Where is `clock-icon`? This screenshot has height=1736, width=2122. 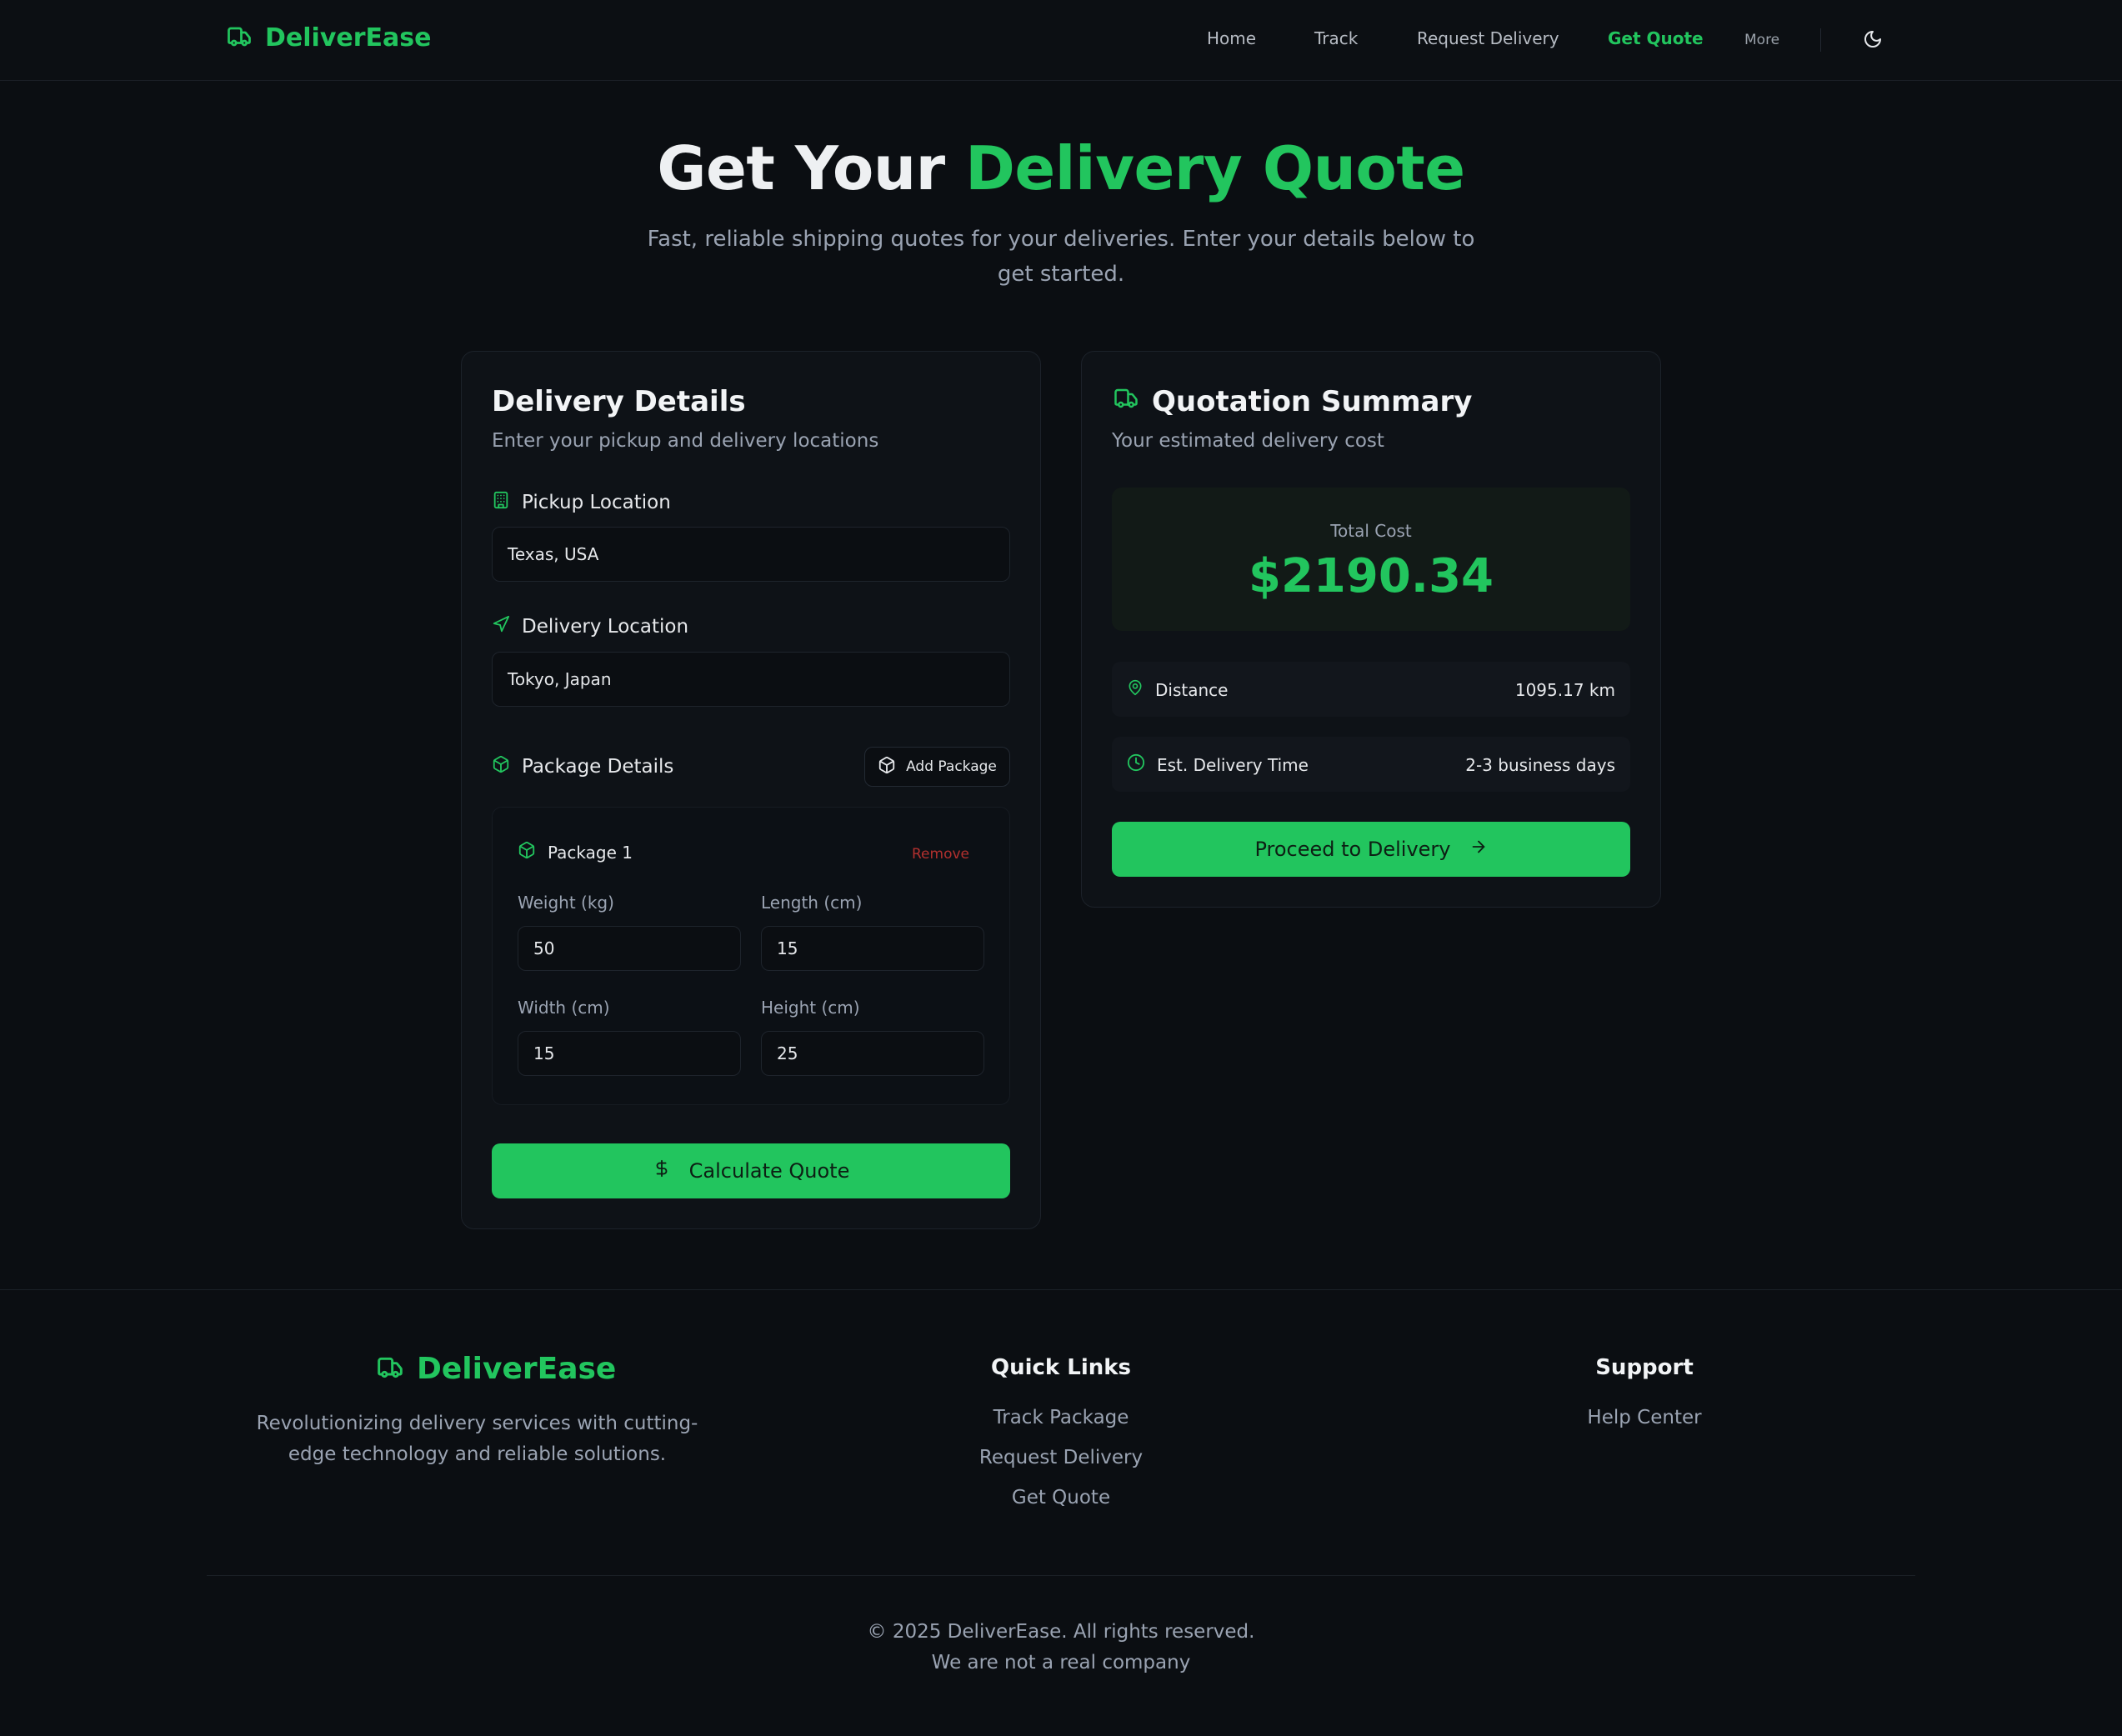 clock-icon is located at coordinates (1136, 765).